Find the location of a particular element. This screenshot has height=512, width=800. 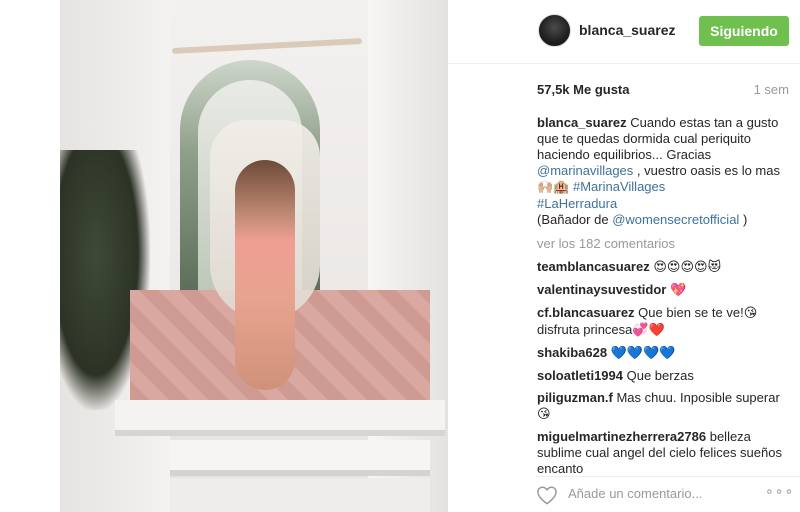

mention-link: @marinavillages is located at coordinates (585, 170).